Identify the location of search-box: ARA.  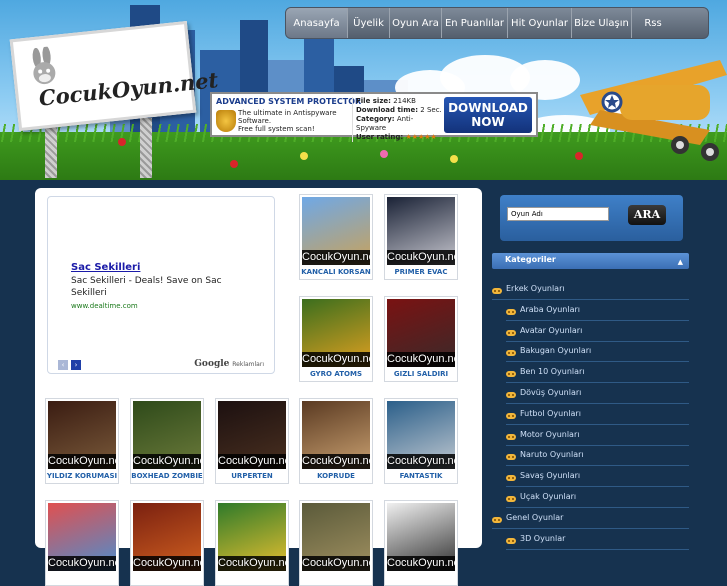
(591, 218).